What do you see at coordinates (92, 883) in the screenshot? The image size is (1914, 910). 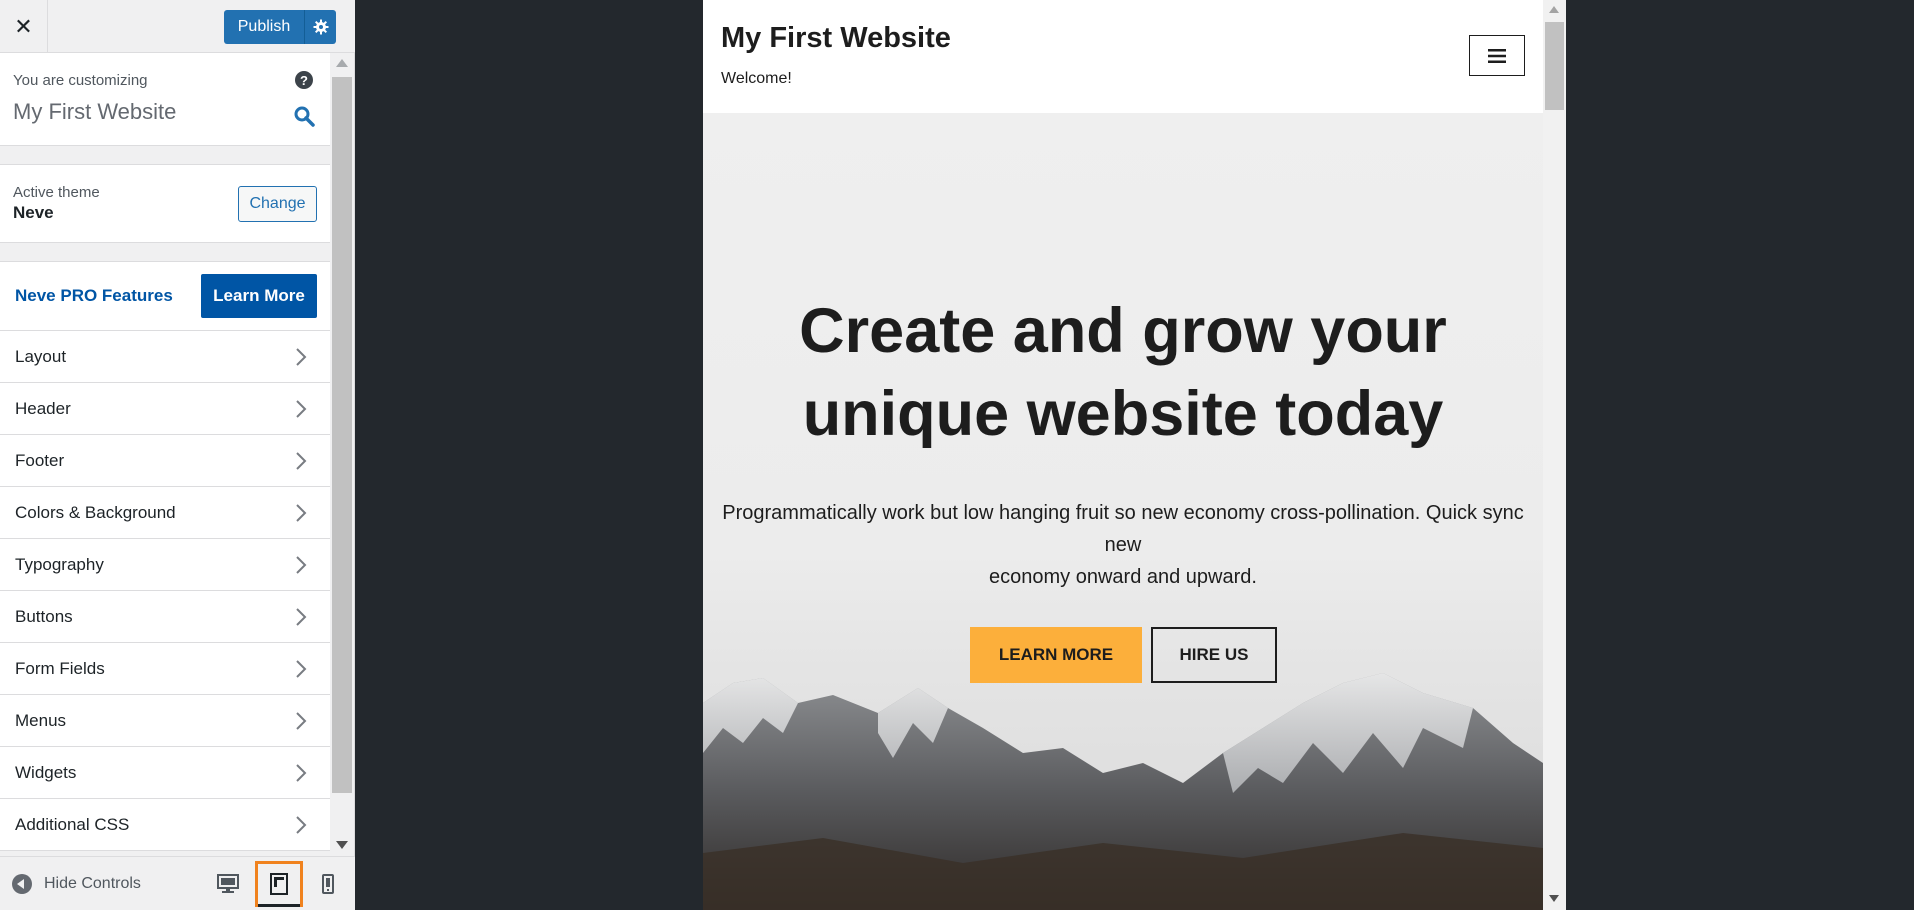 I see `hide-controls-label: Hide Controls` at bounding box center [92, 883].